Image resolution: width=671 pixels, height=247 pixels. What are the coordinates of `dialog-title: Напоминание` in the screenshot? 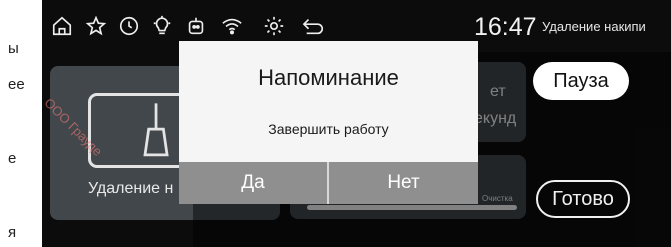 It's located at (328, 77).